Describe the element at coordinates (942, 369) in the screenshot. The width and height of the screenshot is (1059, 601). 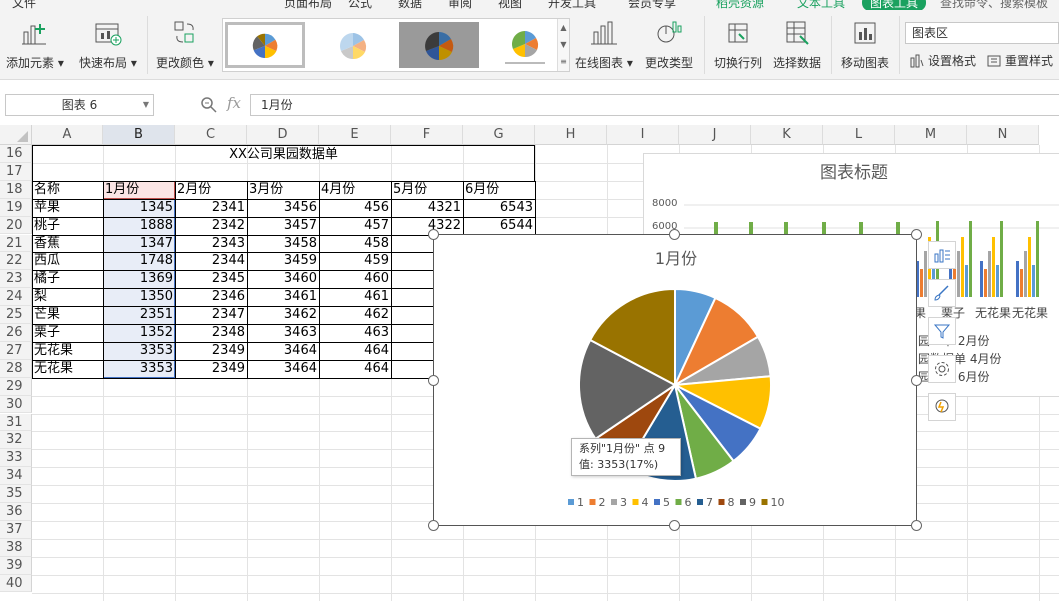
I see `chart-settings-button` at that location.